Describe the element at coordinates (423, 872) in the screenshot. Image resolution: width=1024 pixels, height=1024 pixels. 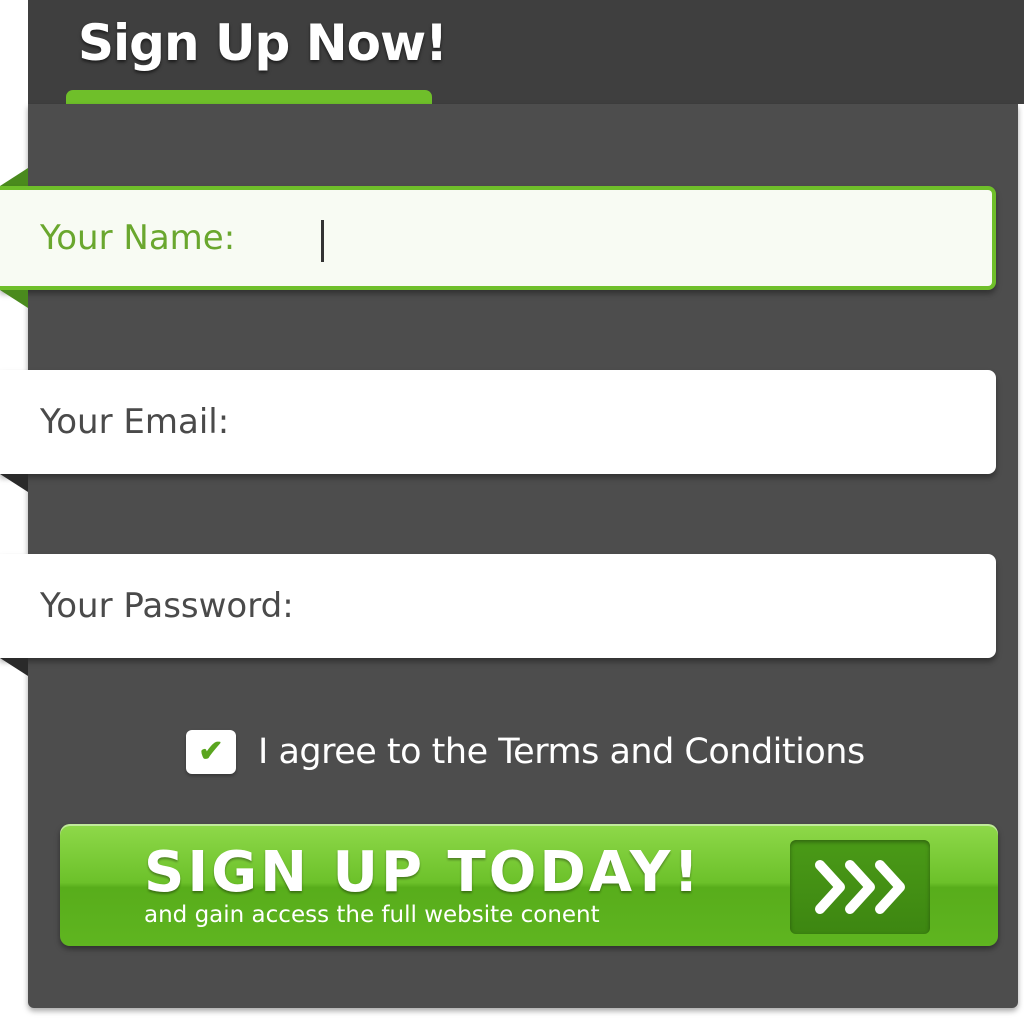
I see `signup-button-title: SIGN UP TODAY!` at that location.